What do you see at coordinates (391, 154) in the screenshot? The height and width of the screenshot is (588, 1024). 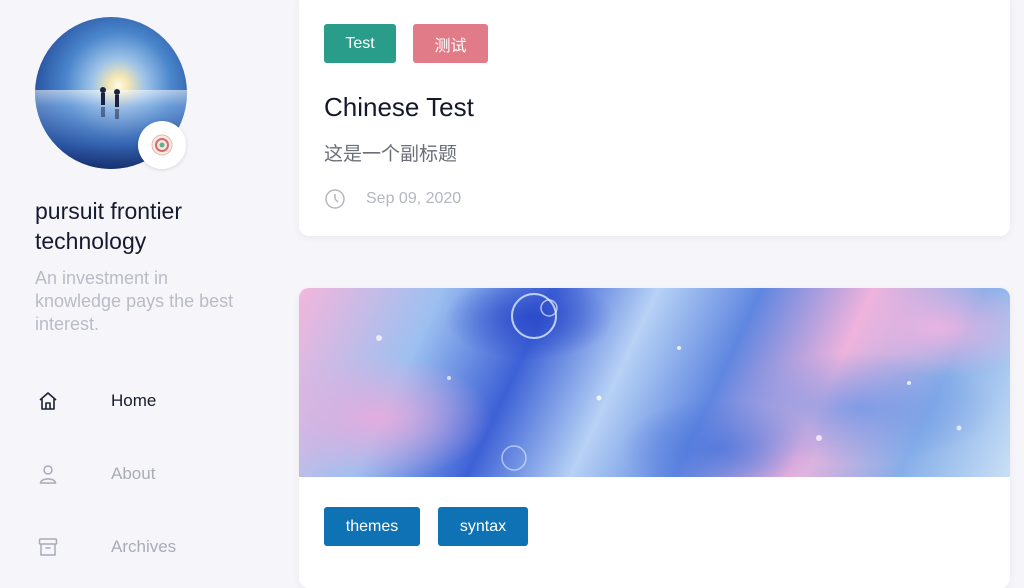 I see `post-subtitle: 这是一个副标题` at bounding box center [391, 154].